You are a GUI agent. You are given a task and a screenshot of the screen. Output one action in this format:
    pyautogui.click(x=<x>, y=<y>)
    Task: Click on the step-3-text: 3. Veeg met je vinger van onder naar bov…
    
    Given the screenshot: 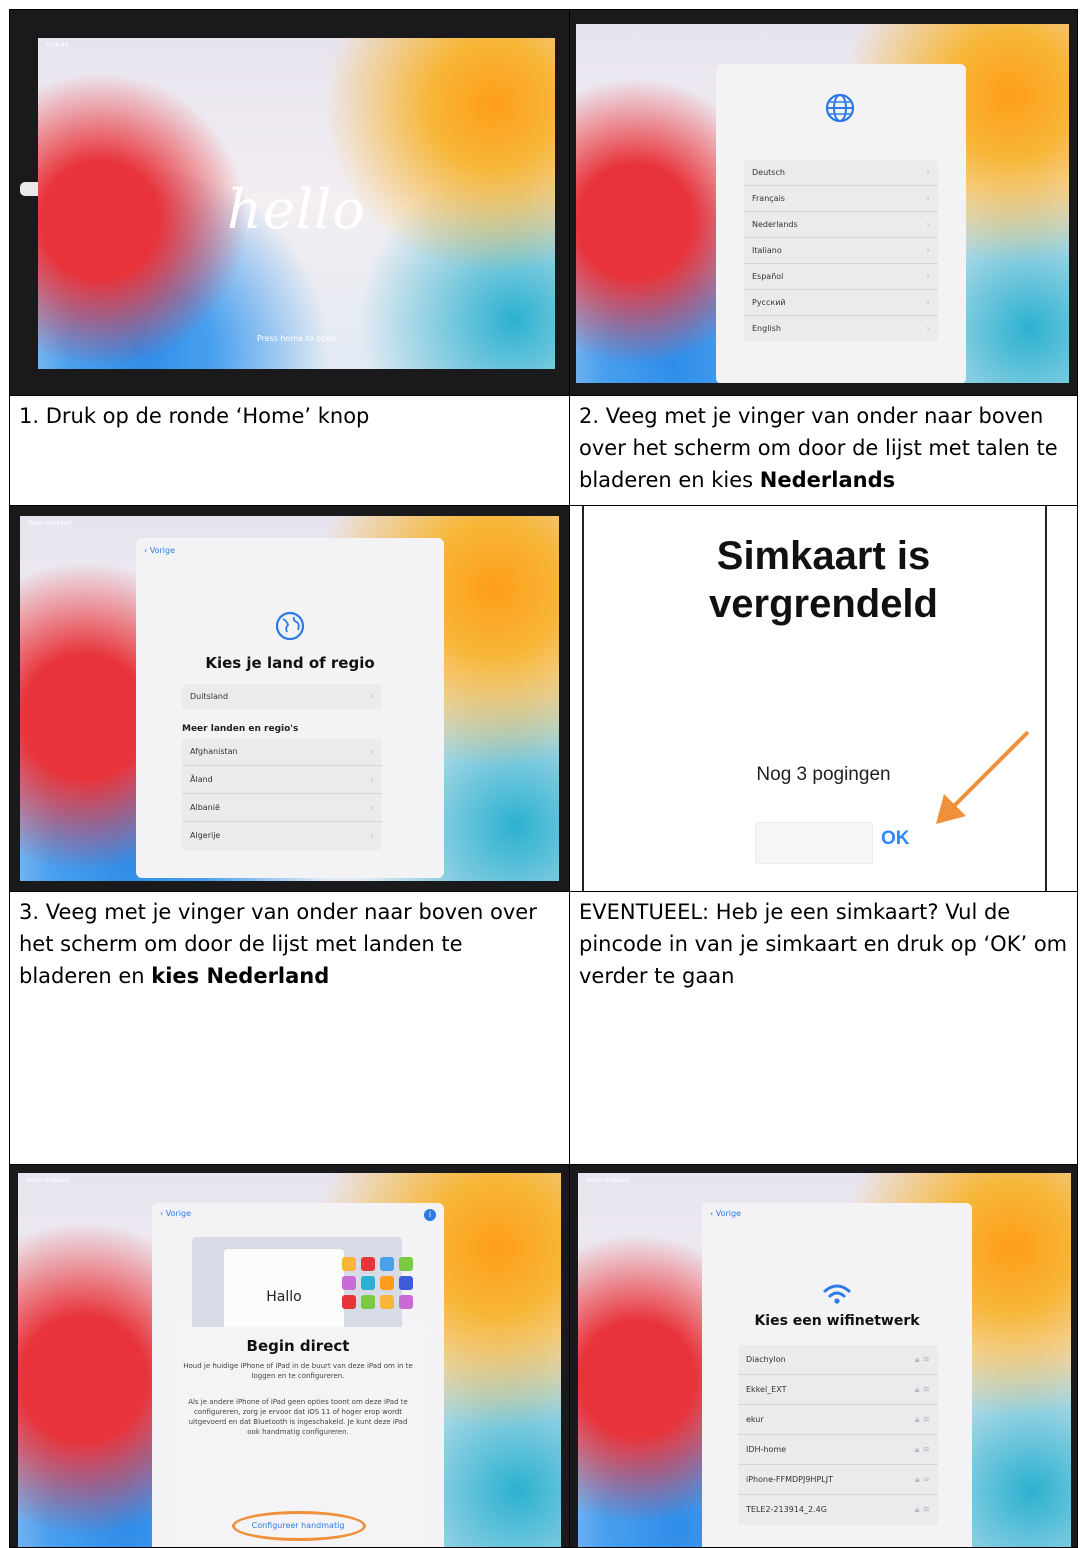 What is the action you would take?
    pyautogui.click(x=289, y=1028)
    